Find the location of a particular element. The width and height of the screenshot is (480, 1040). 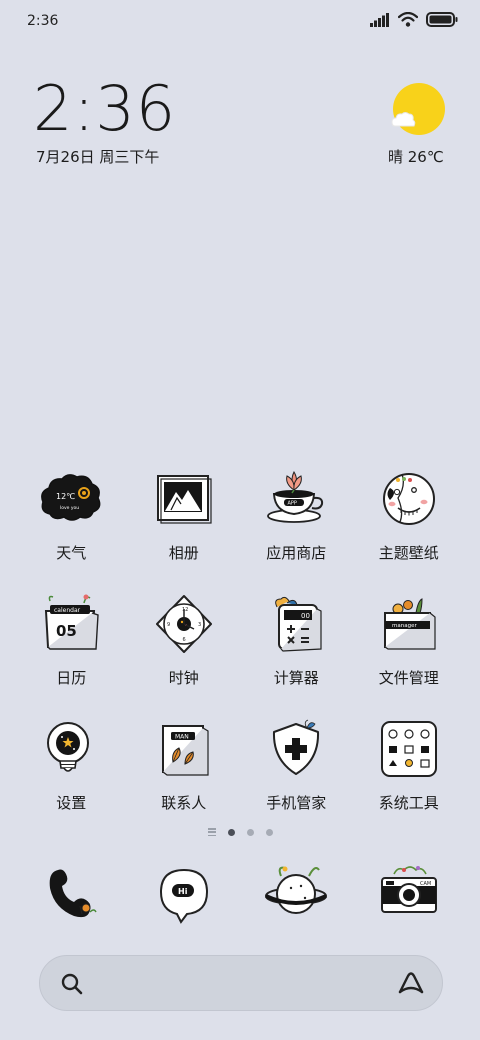

svg-text: 12 is located at coordinates (185, 610).